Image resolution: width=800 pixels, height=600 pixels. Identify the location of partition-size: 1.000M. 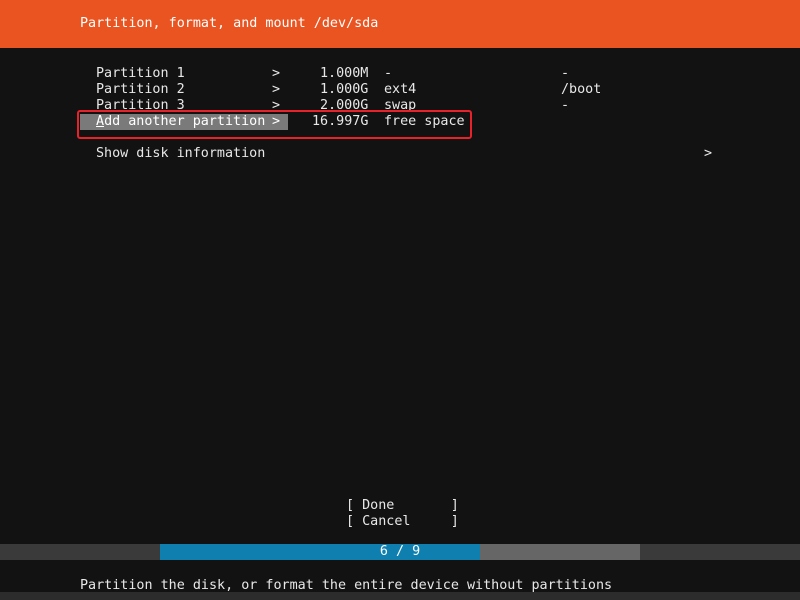
(344, 73).